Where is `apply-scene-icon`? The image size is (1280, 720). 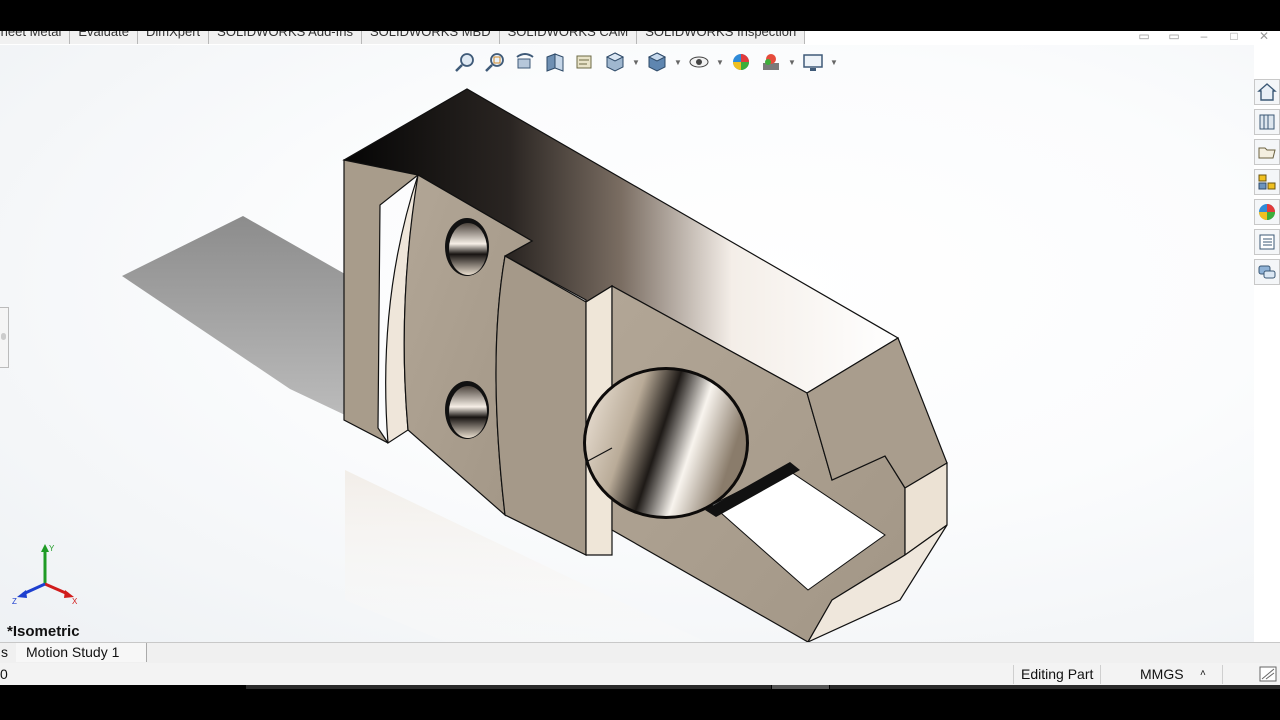 apply-scene-icon is located at coordinates (771, 62).